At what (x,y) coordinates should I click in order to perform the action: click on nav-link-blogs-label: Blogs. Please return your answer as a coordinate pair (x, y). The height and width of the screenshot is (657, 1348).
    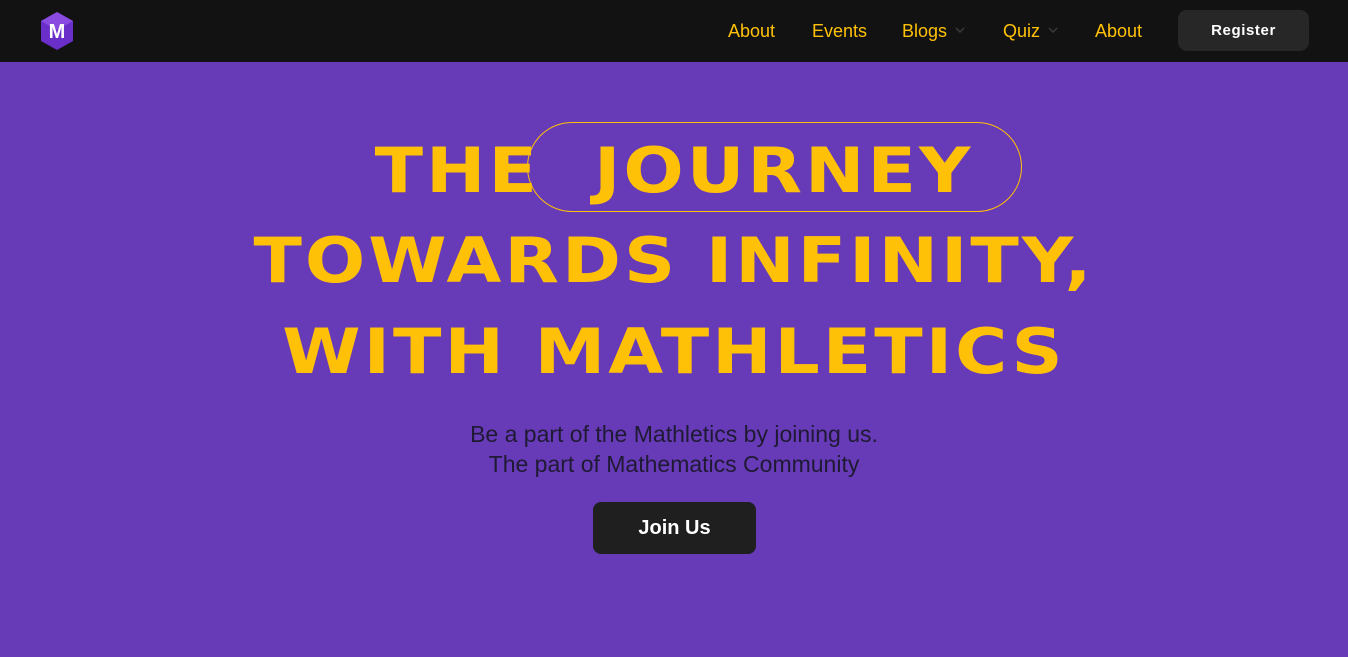
    Looking at the image, I should click on (925, 31).